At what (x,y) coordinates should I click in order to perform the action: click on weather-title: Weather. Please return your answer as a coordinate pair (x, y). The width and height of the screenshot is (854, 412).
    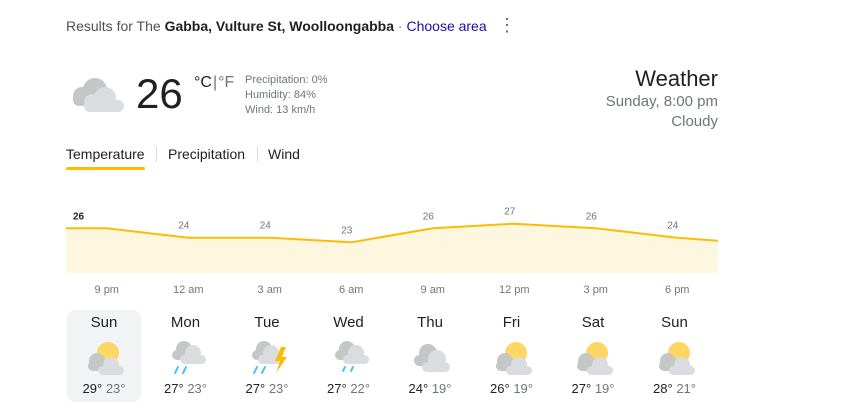
    Looking at the image, I should click on (676, 78).